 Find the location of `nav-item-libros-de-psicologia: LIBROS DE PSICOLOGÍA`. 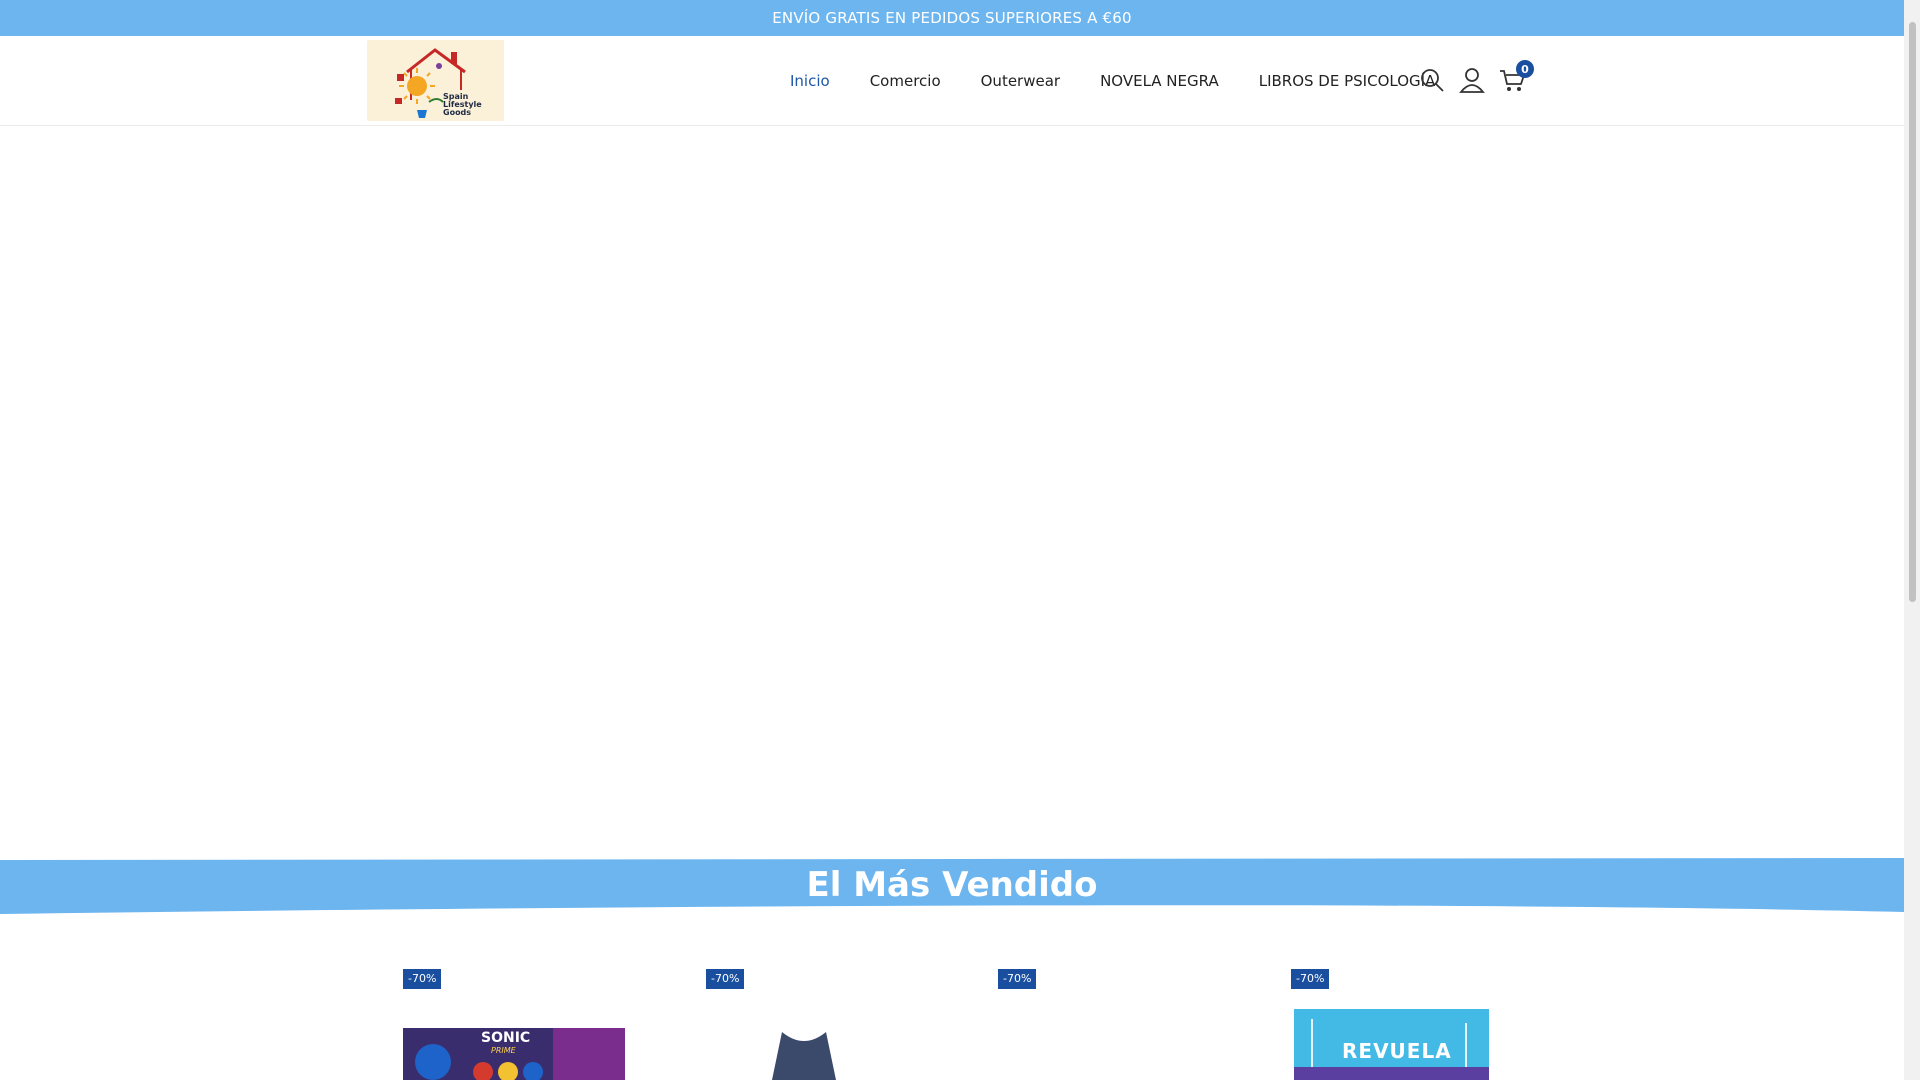

nav-item-libros-de-psicologia: LIBROS DE PSICOLOGÍA is located at coordinates (1347, 81).